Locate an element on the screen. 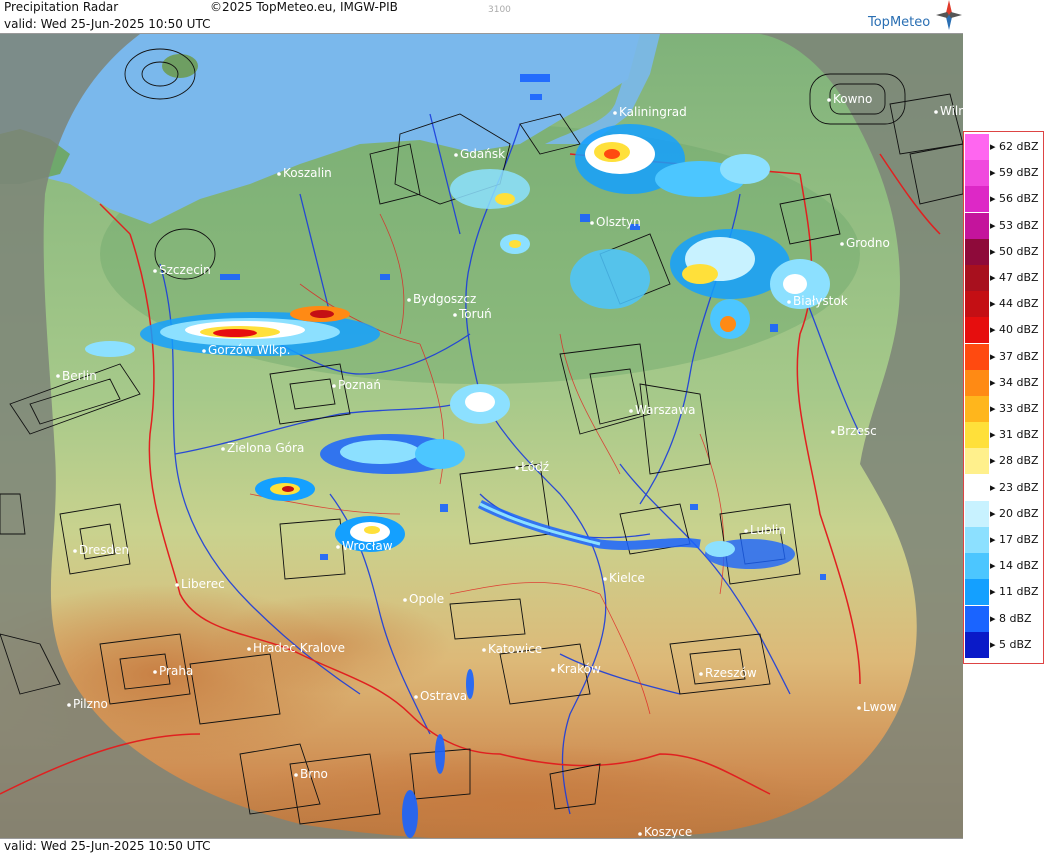 The height and width of the screenshot is (853, 1054). city-pilzno: Pilzno is located at coordinates (87, 704).